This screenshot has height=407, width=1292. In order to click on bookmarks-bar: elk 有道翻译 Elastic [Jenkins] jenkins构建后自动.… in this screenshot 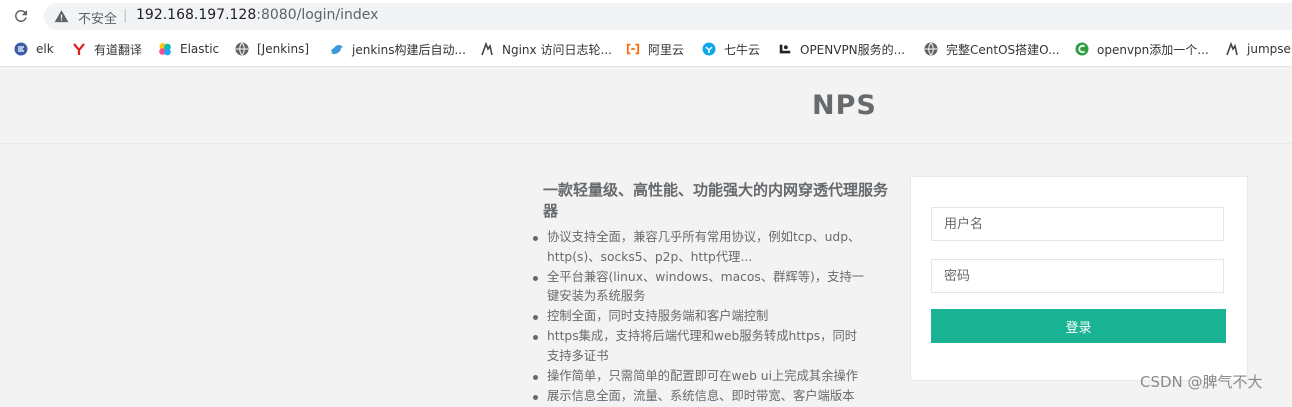, I will do `click(646, 50)`.